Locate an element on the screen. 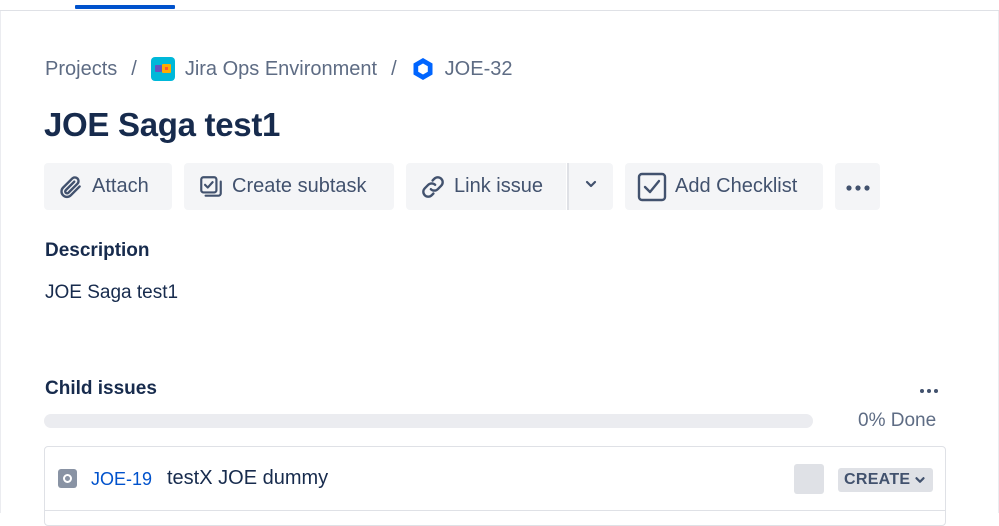 This screenshot has height=526, width=999. attach-button: Attach is located at coordinates (108, 186).